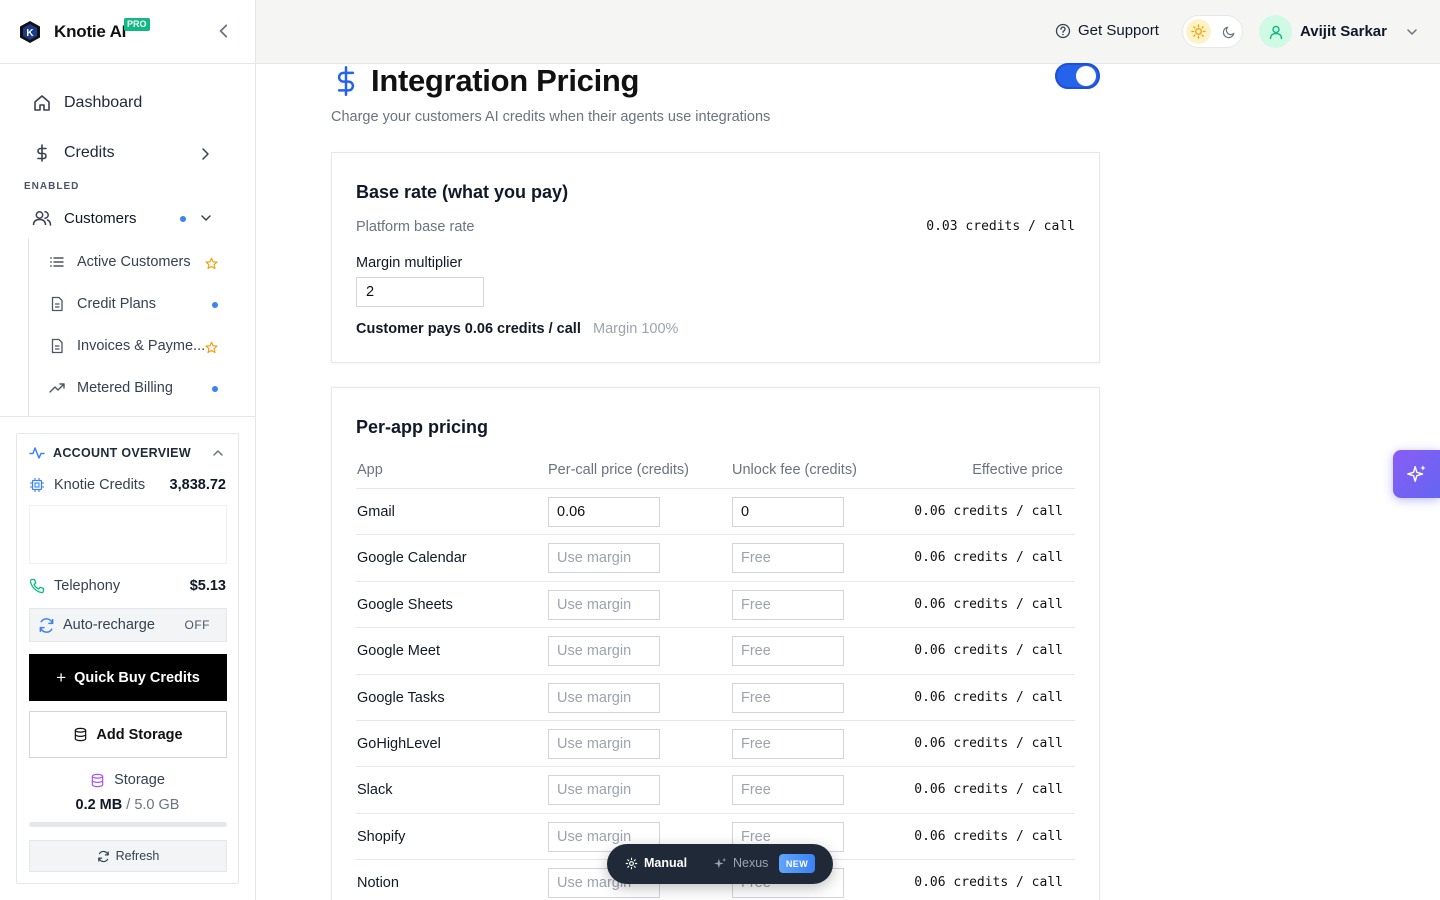 This screenshot has height=900, width=1440. What do you see at coordinates (89, 152) in the screenshot?
I see `nav-credits-label: Credits` at bounding box center [89, 152].